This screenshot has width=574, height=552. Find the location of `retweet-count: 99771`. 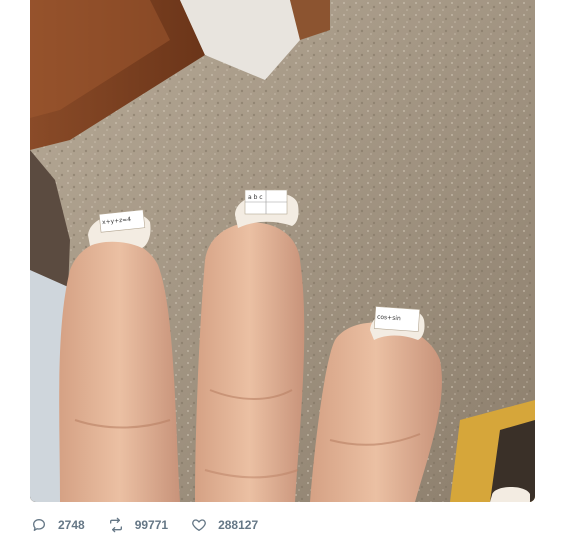

retweet-count: 99771 is located at coordinates (151, 525).